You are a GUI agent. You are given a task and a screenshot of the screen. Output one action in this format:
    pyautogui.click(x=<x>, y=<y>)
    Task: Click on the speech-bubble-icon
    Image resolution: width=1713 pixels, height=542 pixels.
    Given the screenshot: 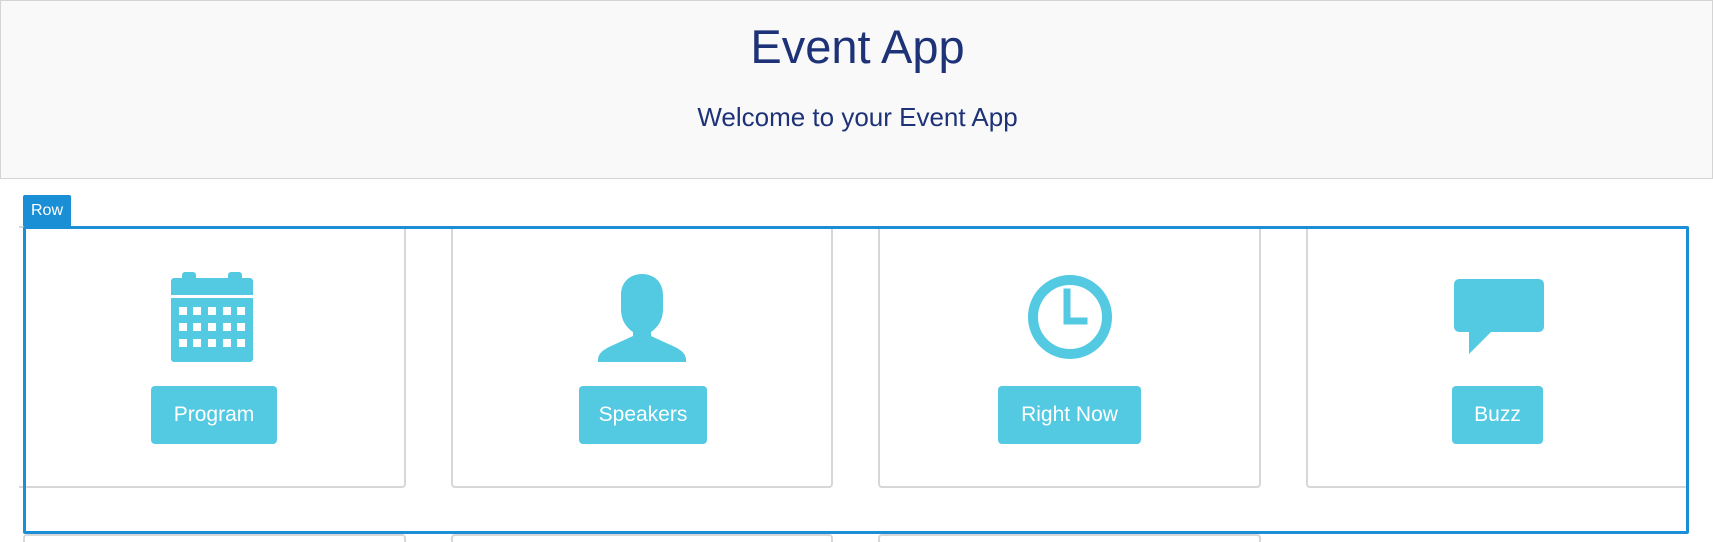 What is the action you would take?
    pyautogui.click(x=1498, y=316)
    